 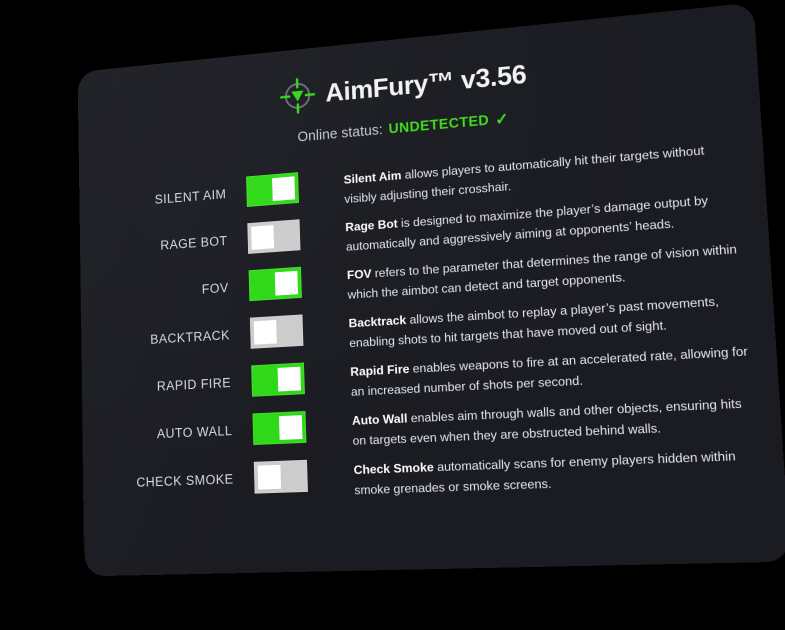 What do you see at coordinates (380, 370) in the screenshot?
I see `feature-description-term: Rapid Fire` at bounding box center [380, 370].